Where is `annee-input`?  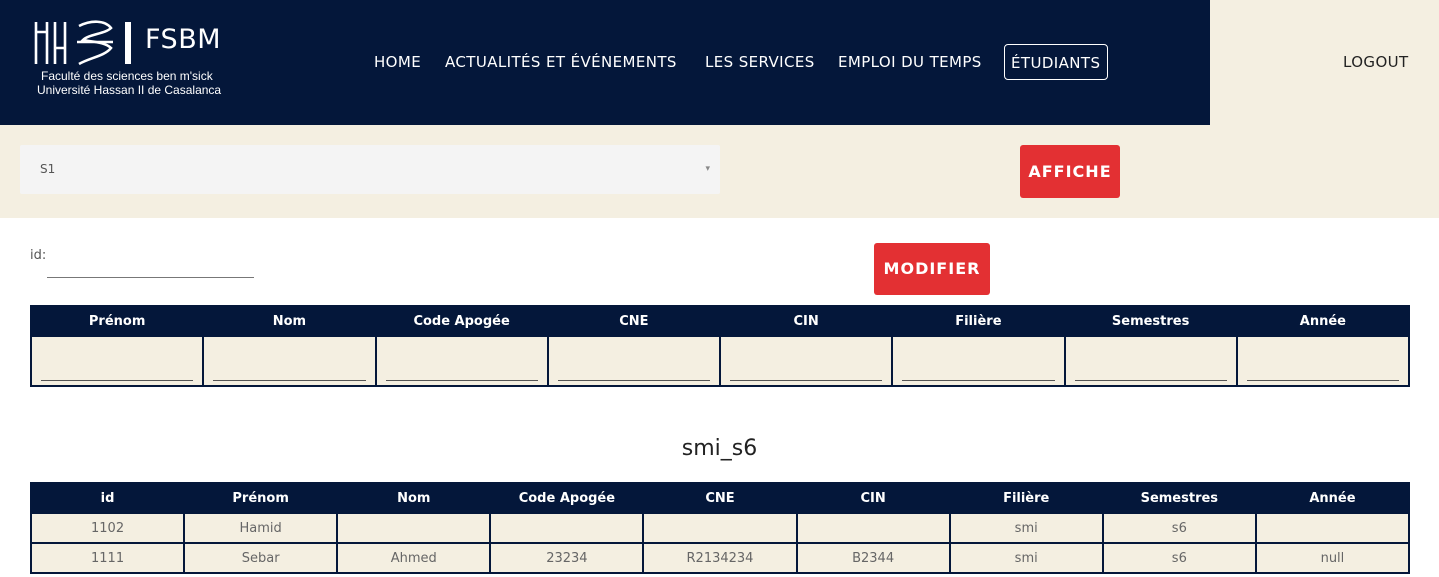 annee-input is located at coordinates (1322, 368).